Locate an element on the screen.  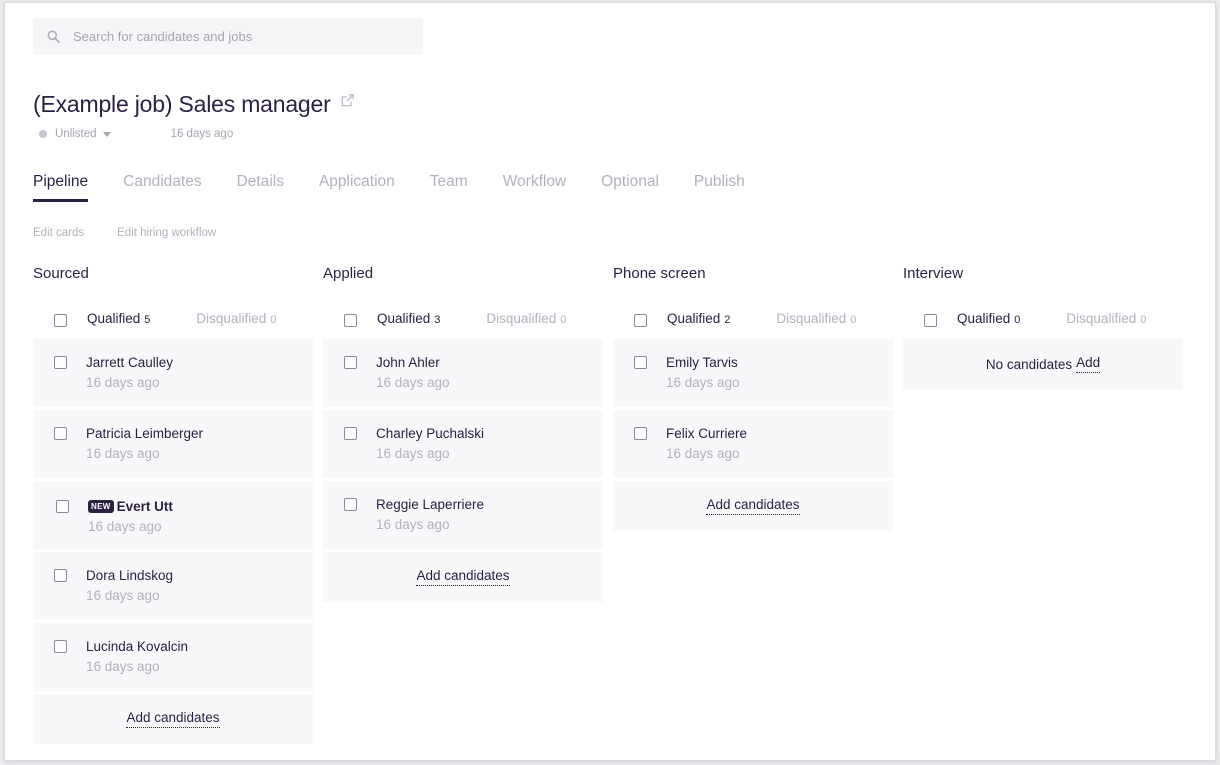
qualified-filter: Qualified 3 is located at coordinates (408, 318).